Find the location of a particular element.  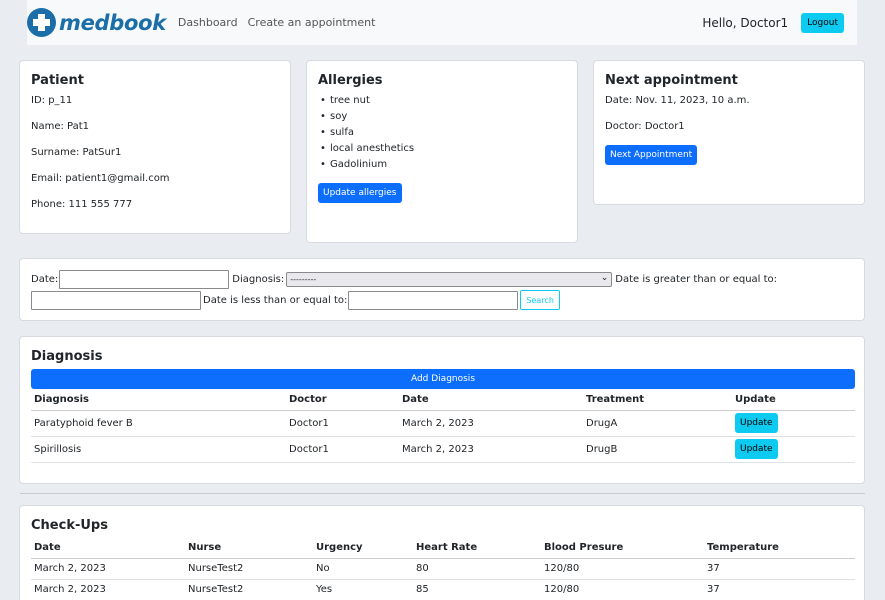

column-header: Nurse is located at coordinates (249, 548).